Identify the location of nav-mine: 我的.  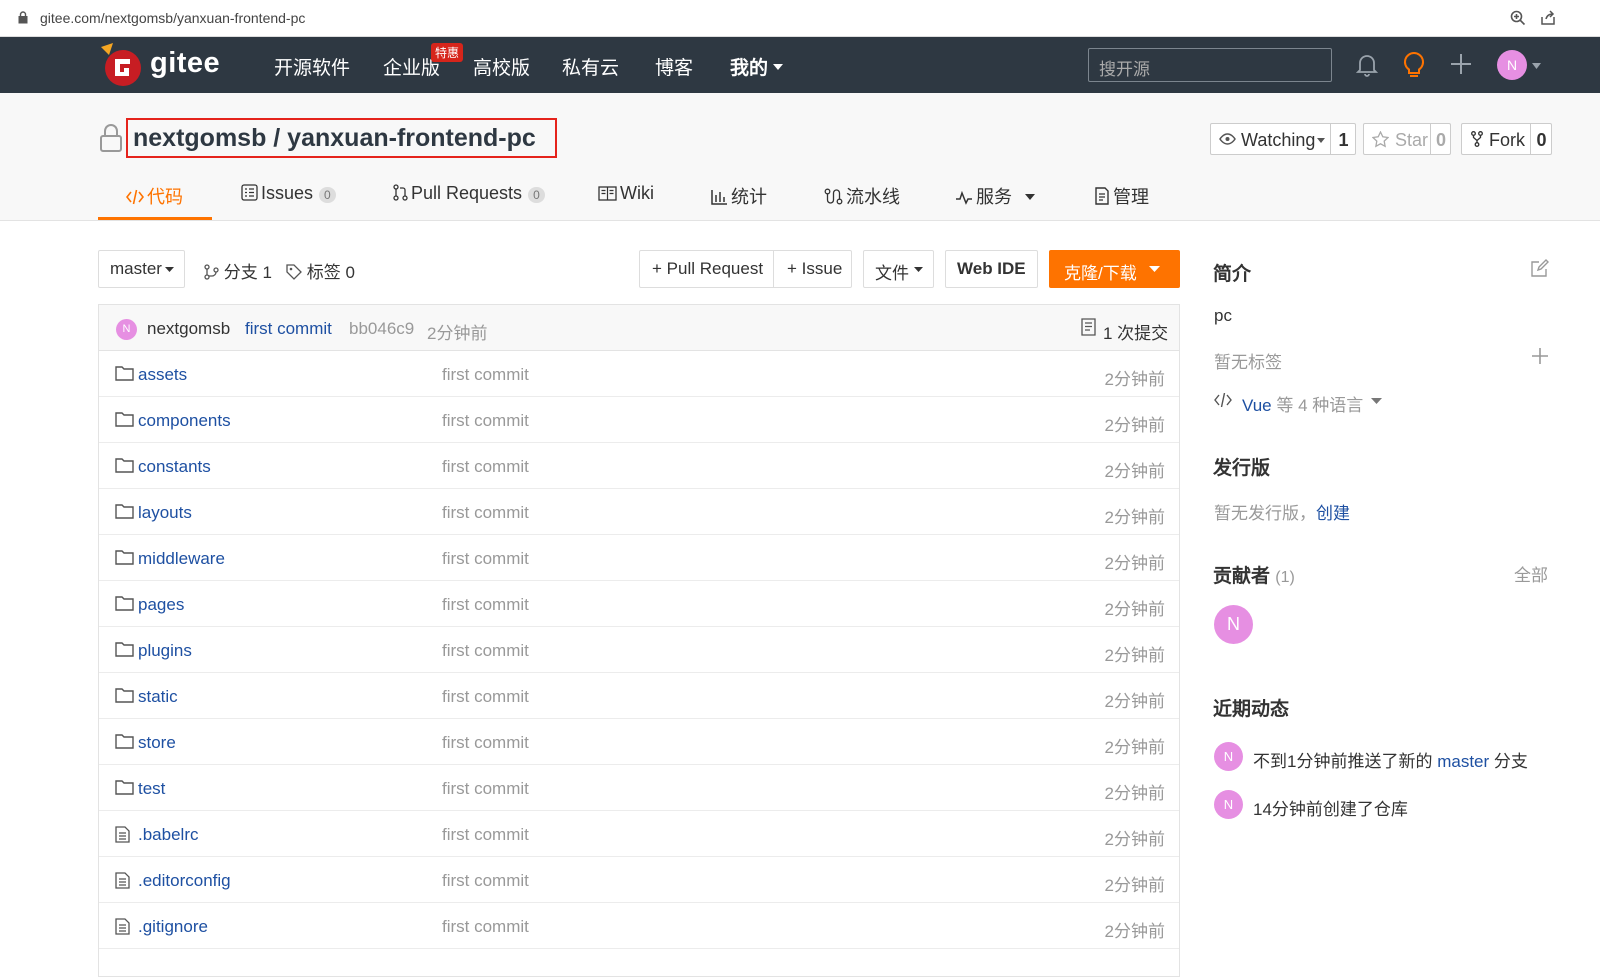
(749, 66).